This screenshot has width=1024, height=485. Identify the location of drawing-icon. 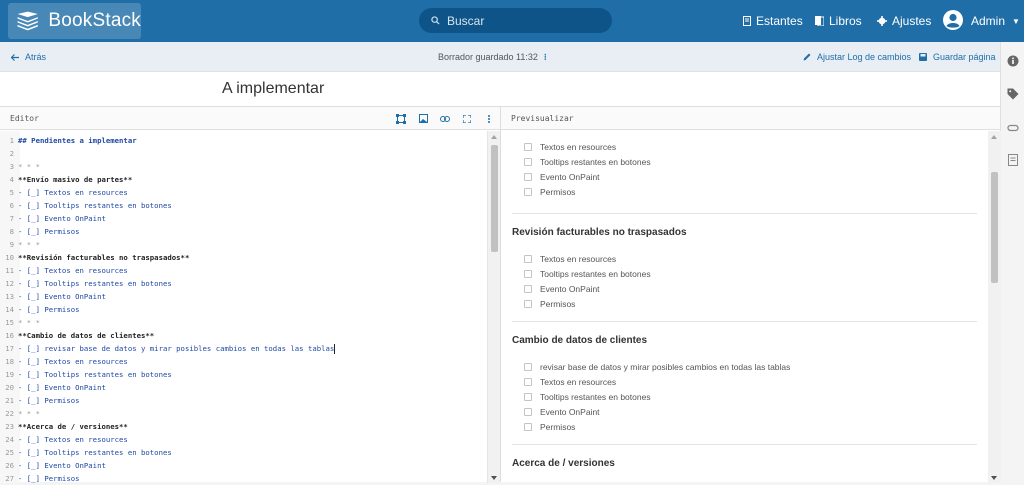
(401, 118).